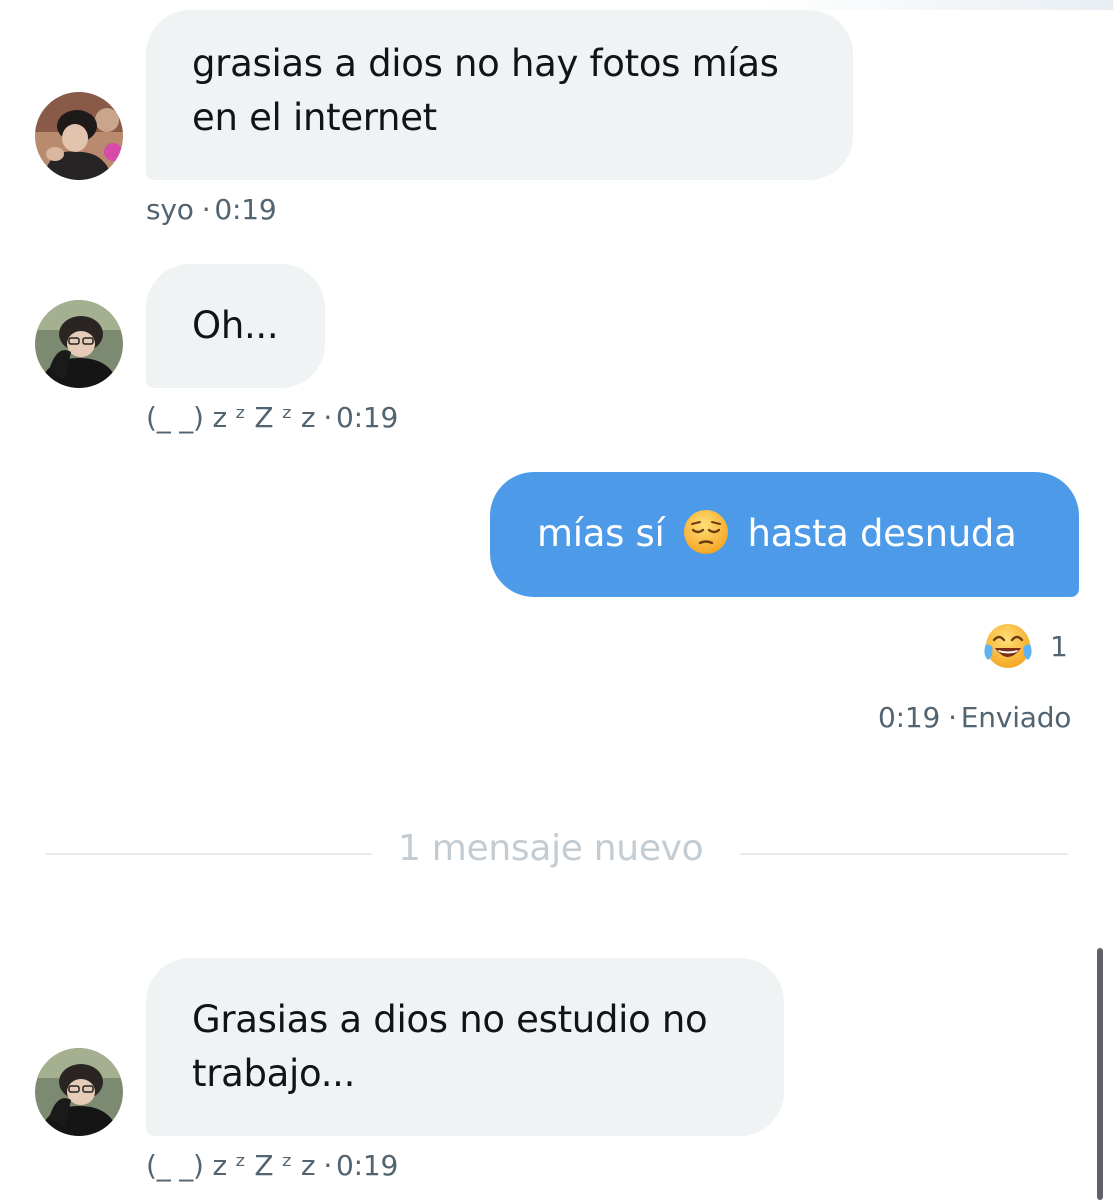 This screenshot has width=1113, height=1200. Describe the element at coordinates (936, 5) in the screenshot. I see `top-edge-shadow` at that location.